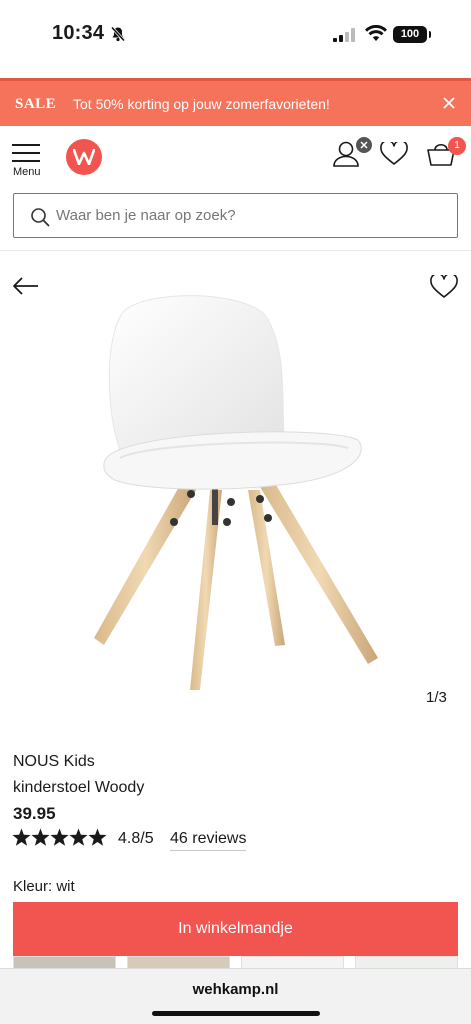 This screenshot has width=471, height=1024. I want to click on favorite-heart-icon, so click(444, 288).